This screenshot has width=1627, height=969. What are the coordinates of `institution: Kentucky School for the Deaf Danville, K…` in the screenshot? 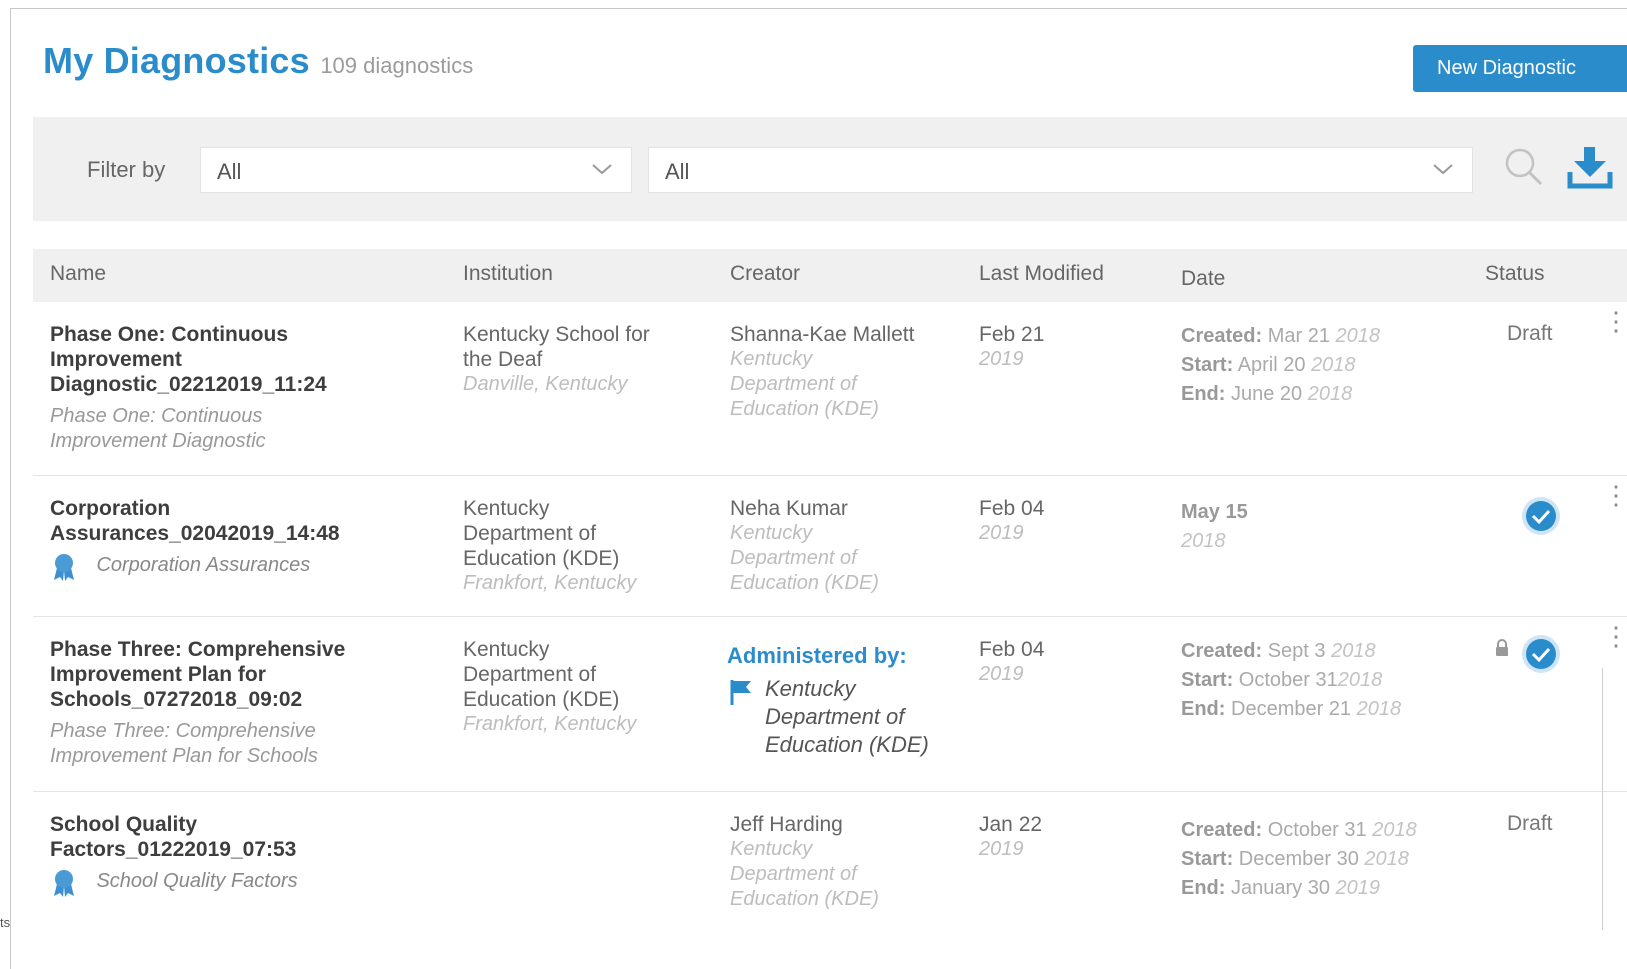 It's located at (556, 359).